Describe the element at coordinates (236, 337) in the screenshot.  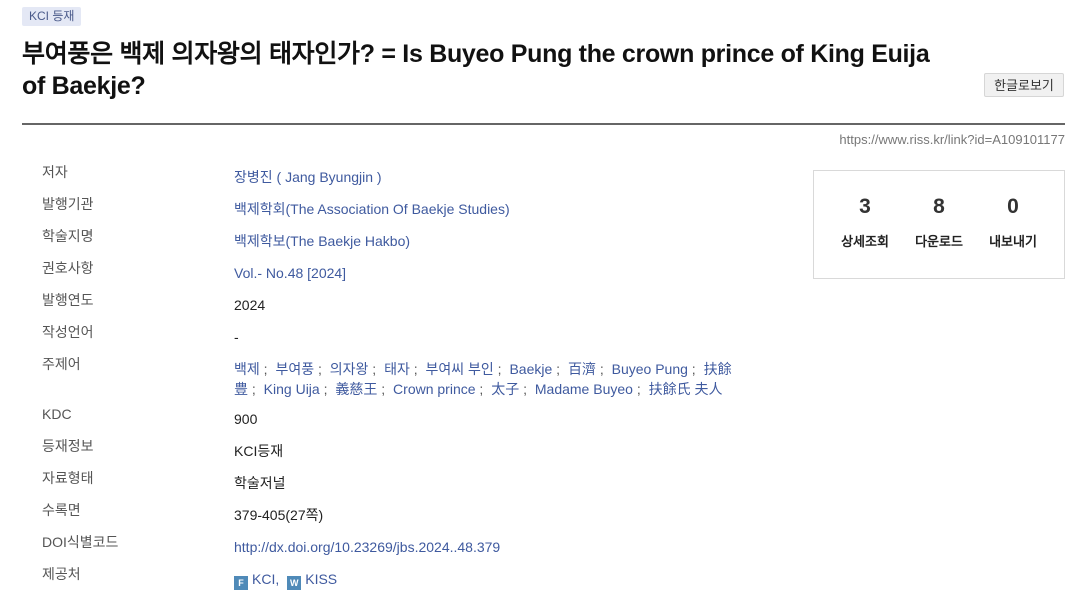
I see `language-value: -` at that location.